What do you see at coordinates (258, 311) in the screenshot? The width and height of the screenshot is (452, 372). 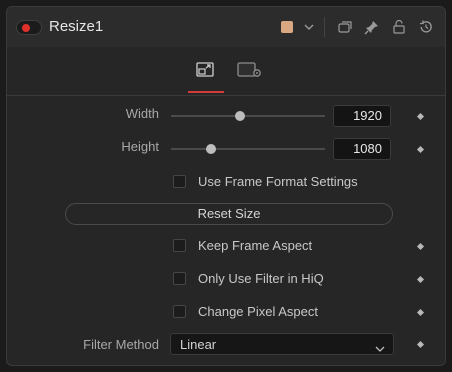 I see `change-pixel-aspect-label: Change Pixel Aspect` at bounding box center [258, 311].